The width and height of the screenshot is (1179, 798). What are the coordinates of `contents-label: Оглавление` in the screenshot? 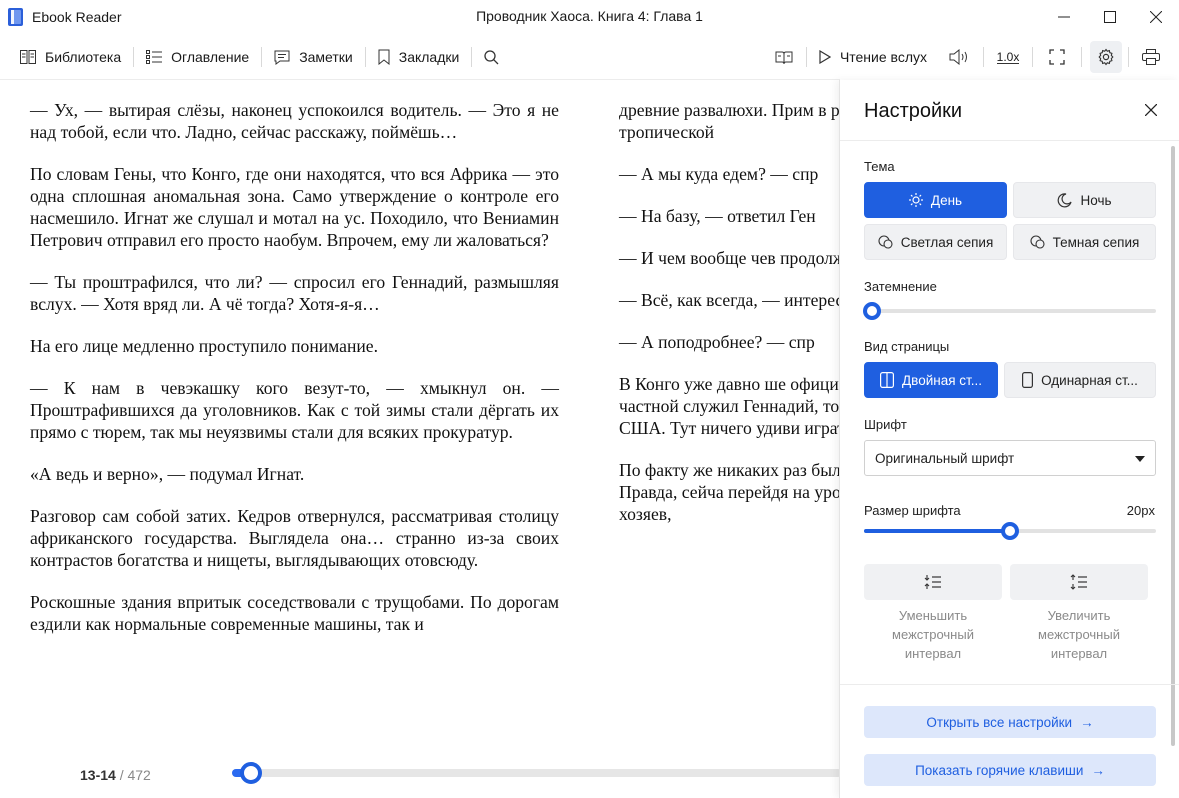 It's located at (210, 57).